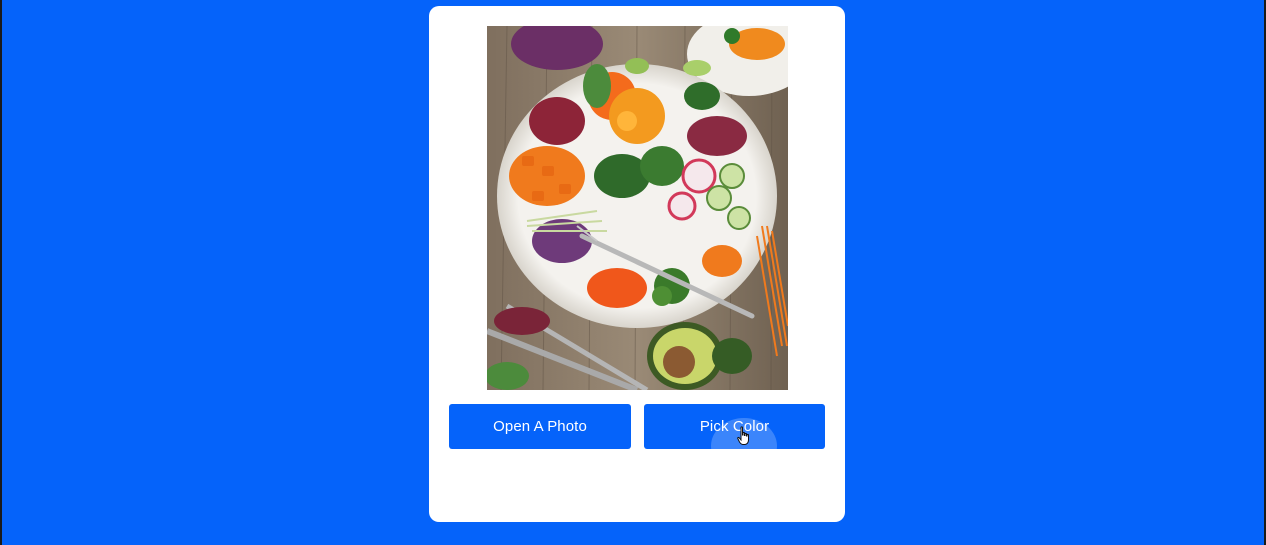 This screenshot has height=545, width=1266. I want to click on pick-color-button: Pick Color, so click(734, 426).